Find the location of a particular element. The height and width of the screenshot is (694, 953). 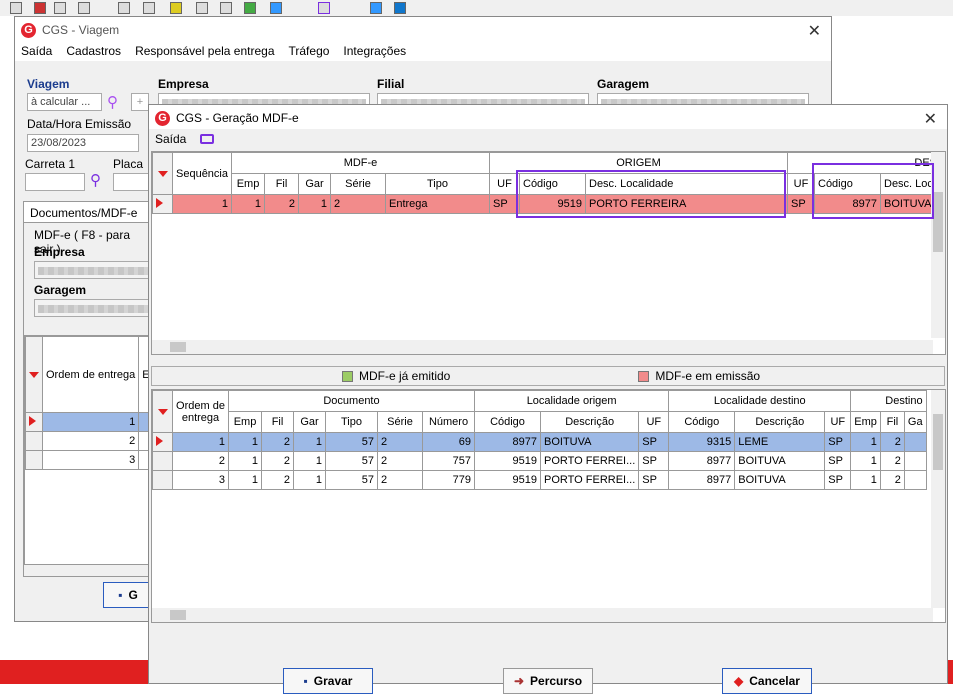

col-codigo-dest: Código is located at coordinates (702, 422).